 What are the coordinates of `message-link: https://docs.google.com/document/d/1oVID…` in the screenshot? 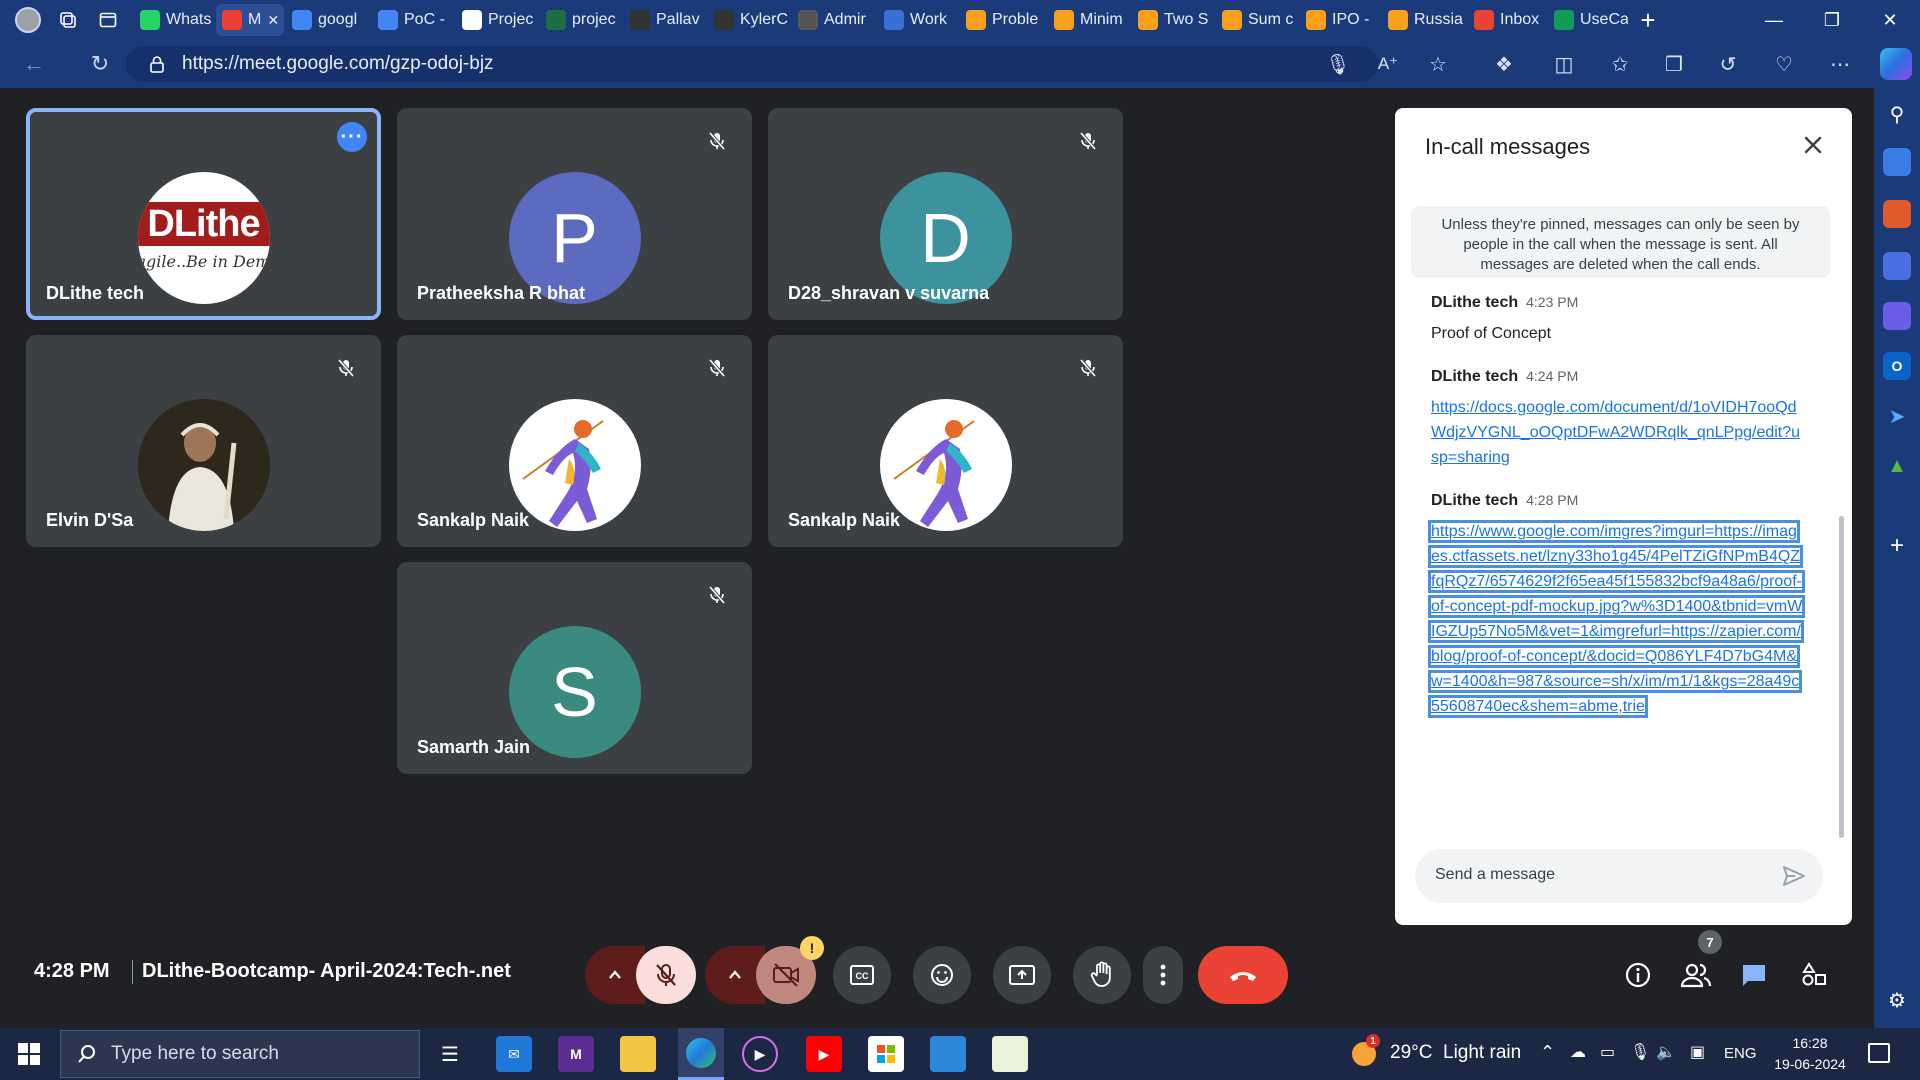 It's located at (1617, 432).